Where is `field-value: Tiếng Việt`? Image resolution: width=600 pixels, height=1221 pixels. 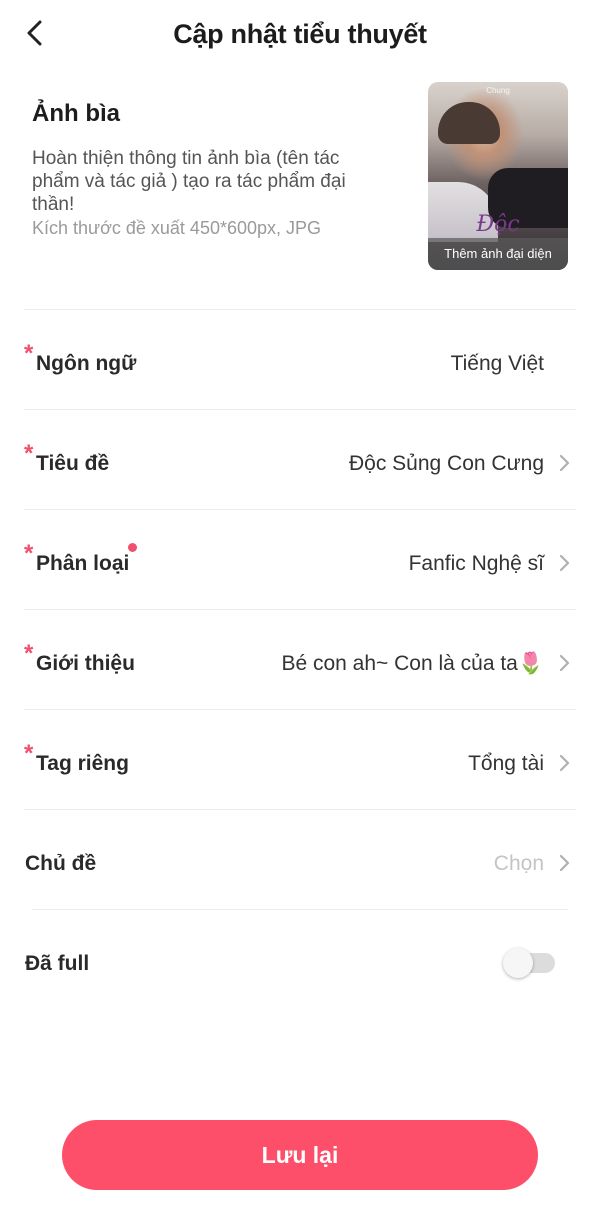 field-value: Tiếng Việt is located at coordinates (497, 363).